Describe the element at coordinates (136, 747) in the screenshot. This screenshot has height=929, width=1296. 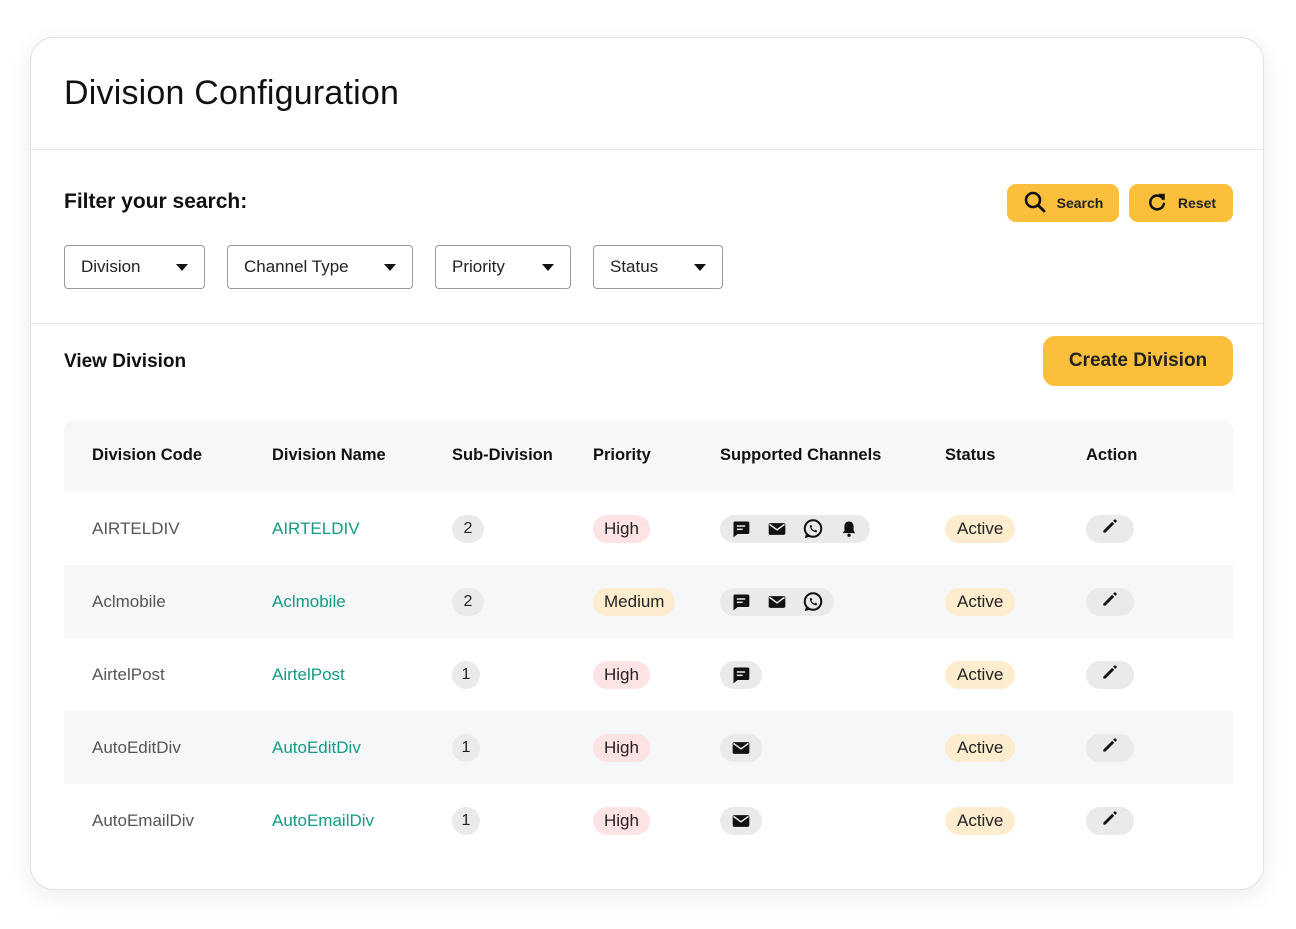
I see `division-code: AutoEditDiv` at that location.